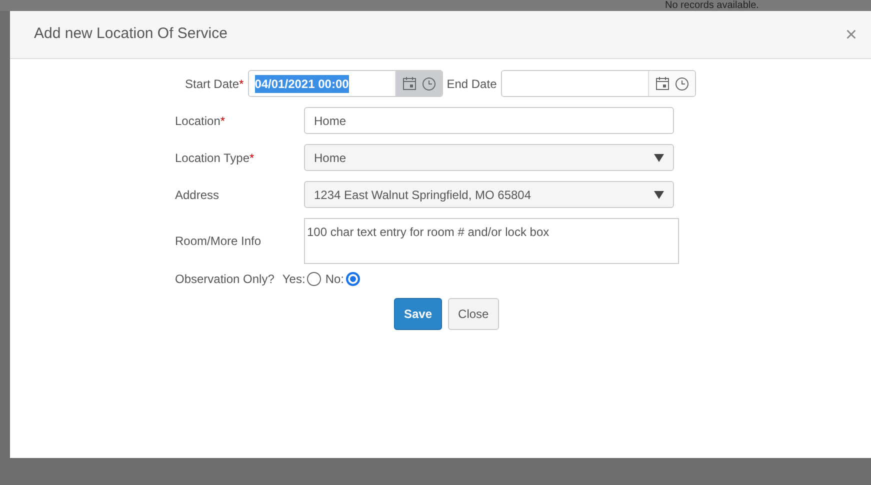  Describe the element at coordinates (489, 194) in the screenshot. I see `dropdown: 1234 East Walnut Springfield, MO 65804` at that location.